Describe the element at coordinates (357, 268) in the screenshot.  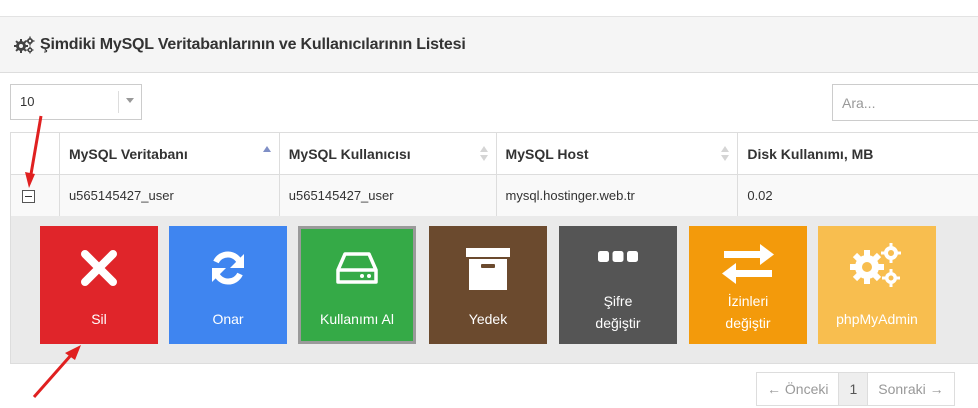
I see `hard-drive-icon` at that location.